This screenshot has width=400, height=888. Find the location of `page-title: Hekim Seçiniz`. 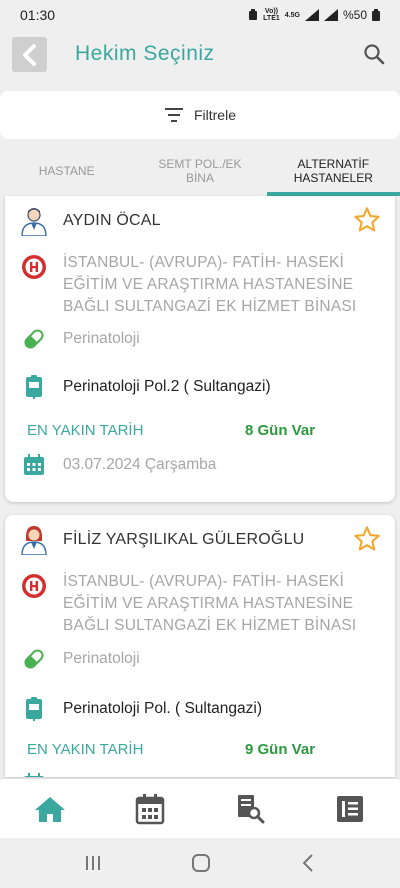

page-title: Hekim Seçiniz is located at coordinates (145, 53).